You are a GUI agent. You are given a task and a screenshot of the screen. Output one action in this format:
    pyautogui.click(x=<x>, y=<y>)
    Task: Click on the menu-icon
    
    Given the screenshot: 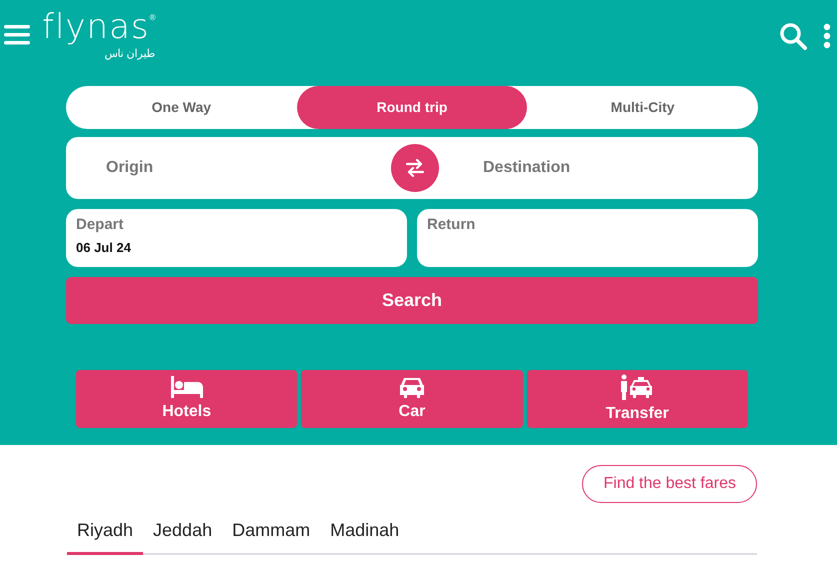 What is the action you would take?
    pyautogui.click(x=17, y=35)
    